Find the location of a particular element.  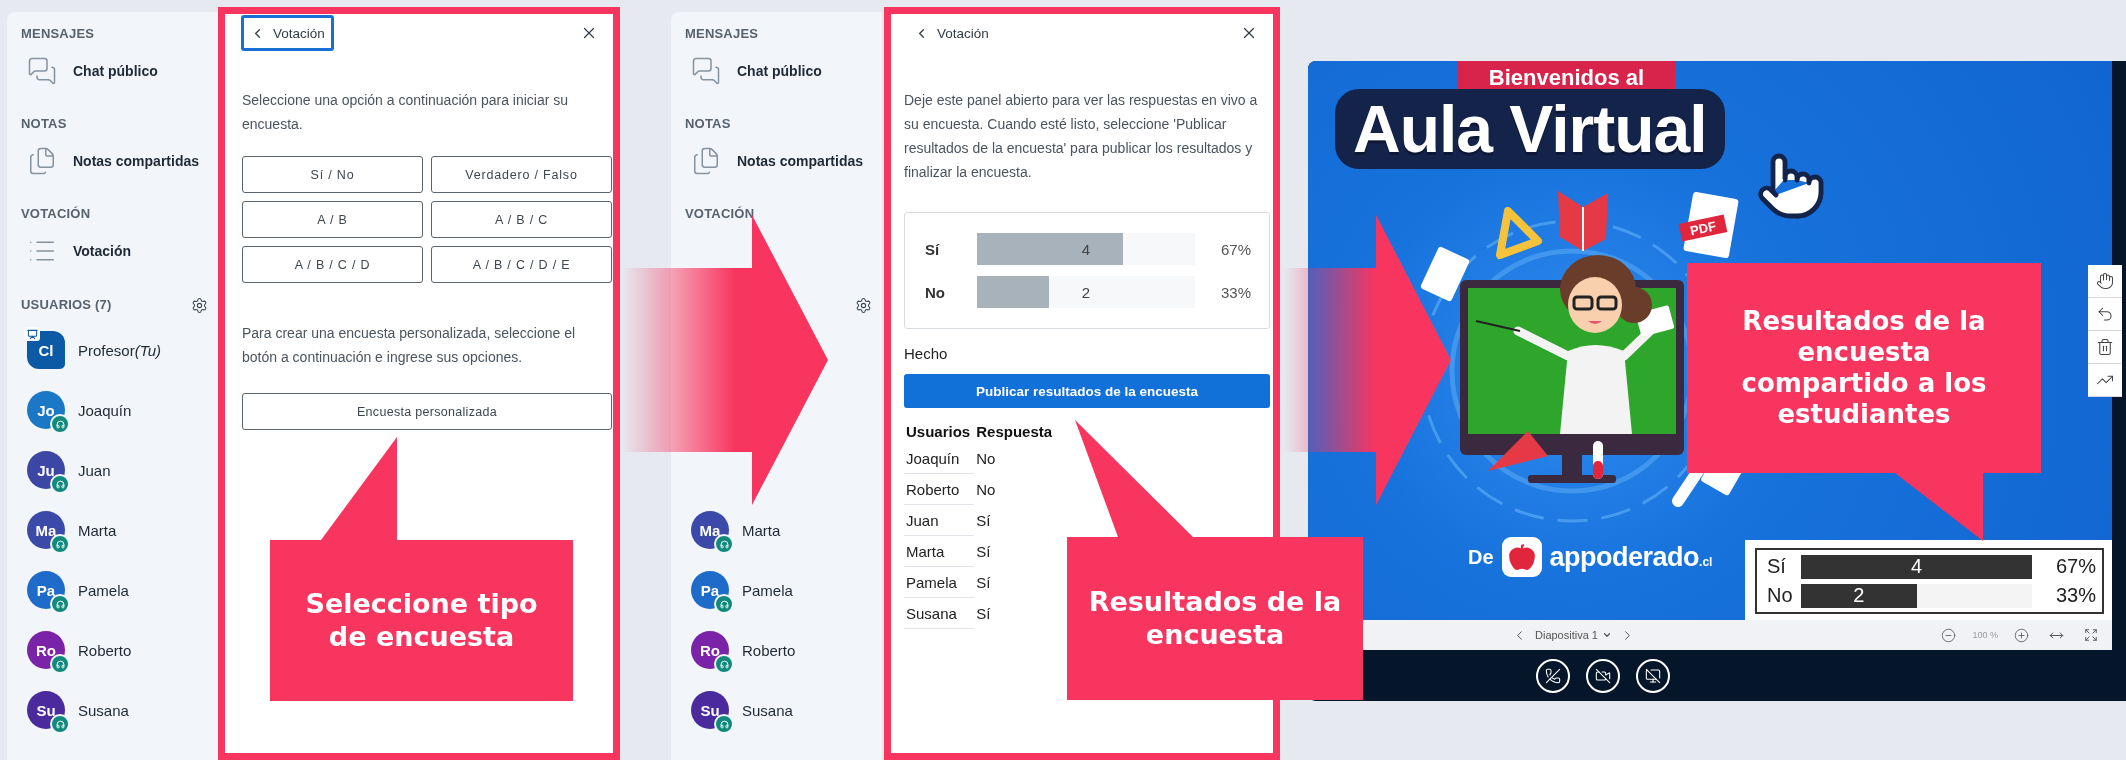

poll-option-button: A / B / C is located at coordinates (521, 219).